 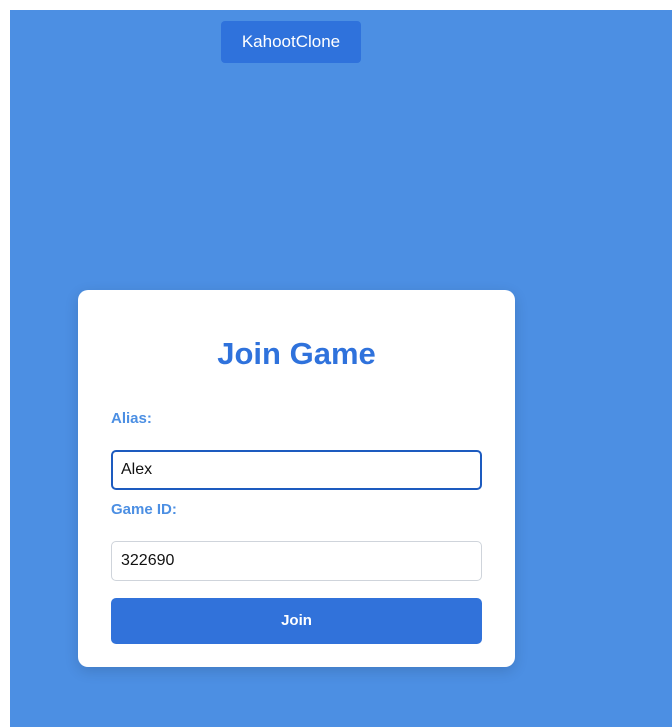 What do you see at coordinates (291, 42) in the screenshot?
I see `brand-button: KahootClone` at bounding box center [291, 42].